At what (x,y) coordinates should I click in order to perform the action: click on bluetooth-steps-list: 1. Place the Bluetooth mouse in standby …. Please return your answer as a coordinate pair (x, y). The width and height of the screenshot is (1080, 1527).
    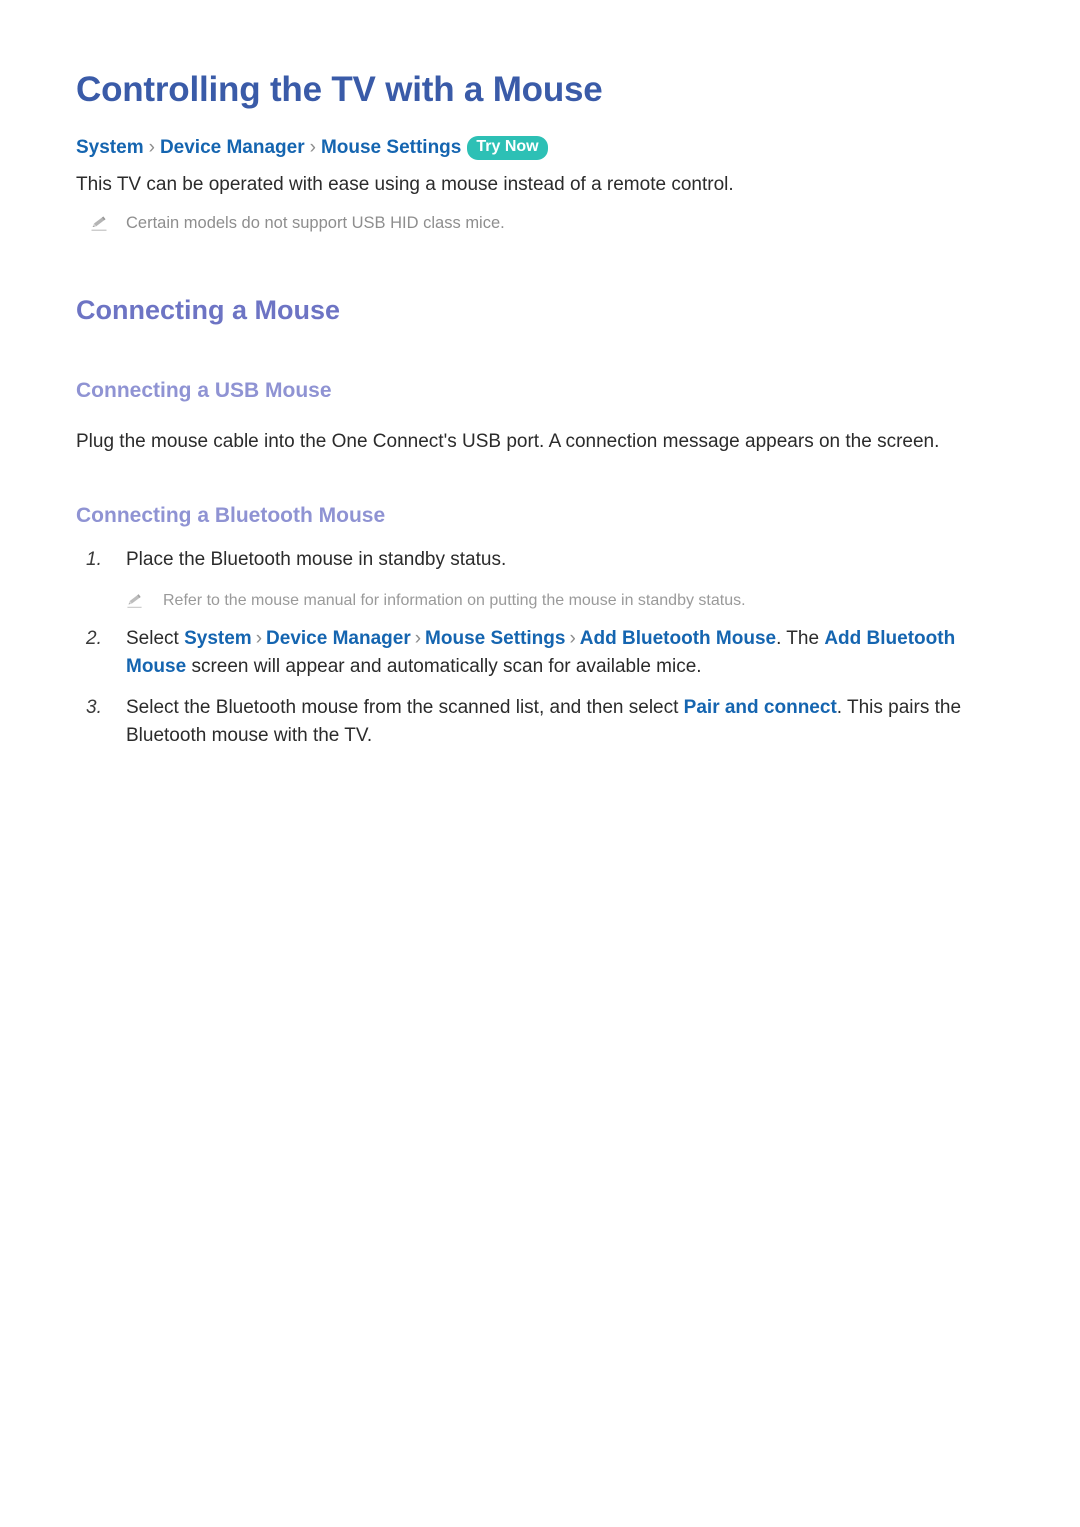
    Looking at the image, I should click on (542, 648).